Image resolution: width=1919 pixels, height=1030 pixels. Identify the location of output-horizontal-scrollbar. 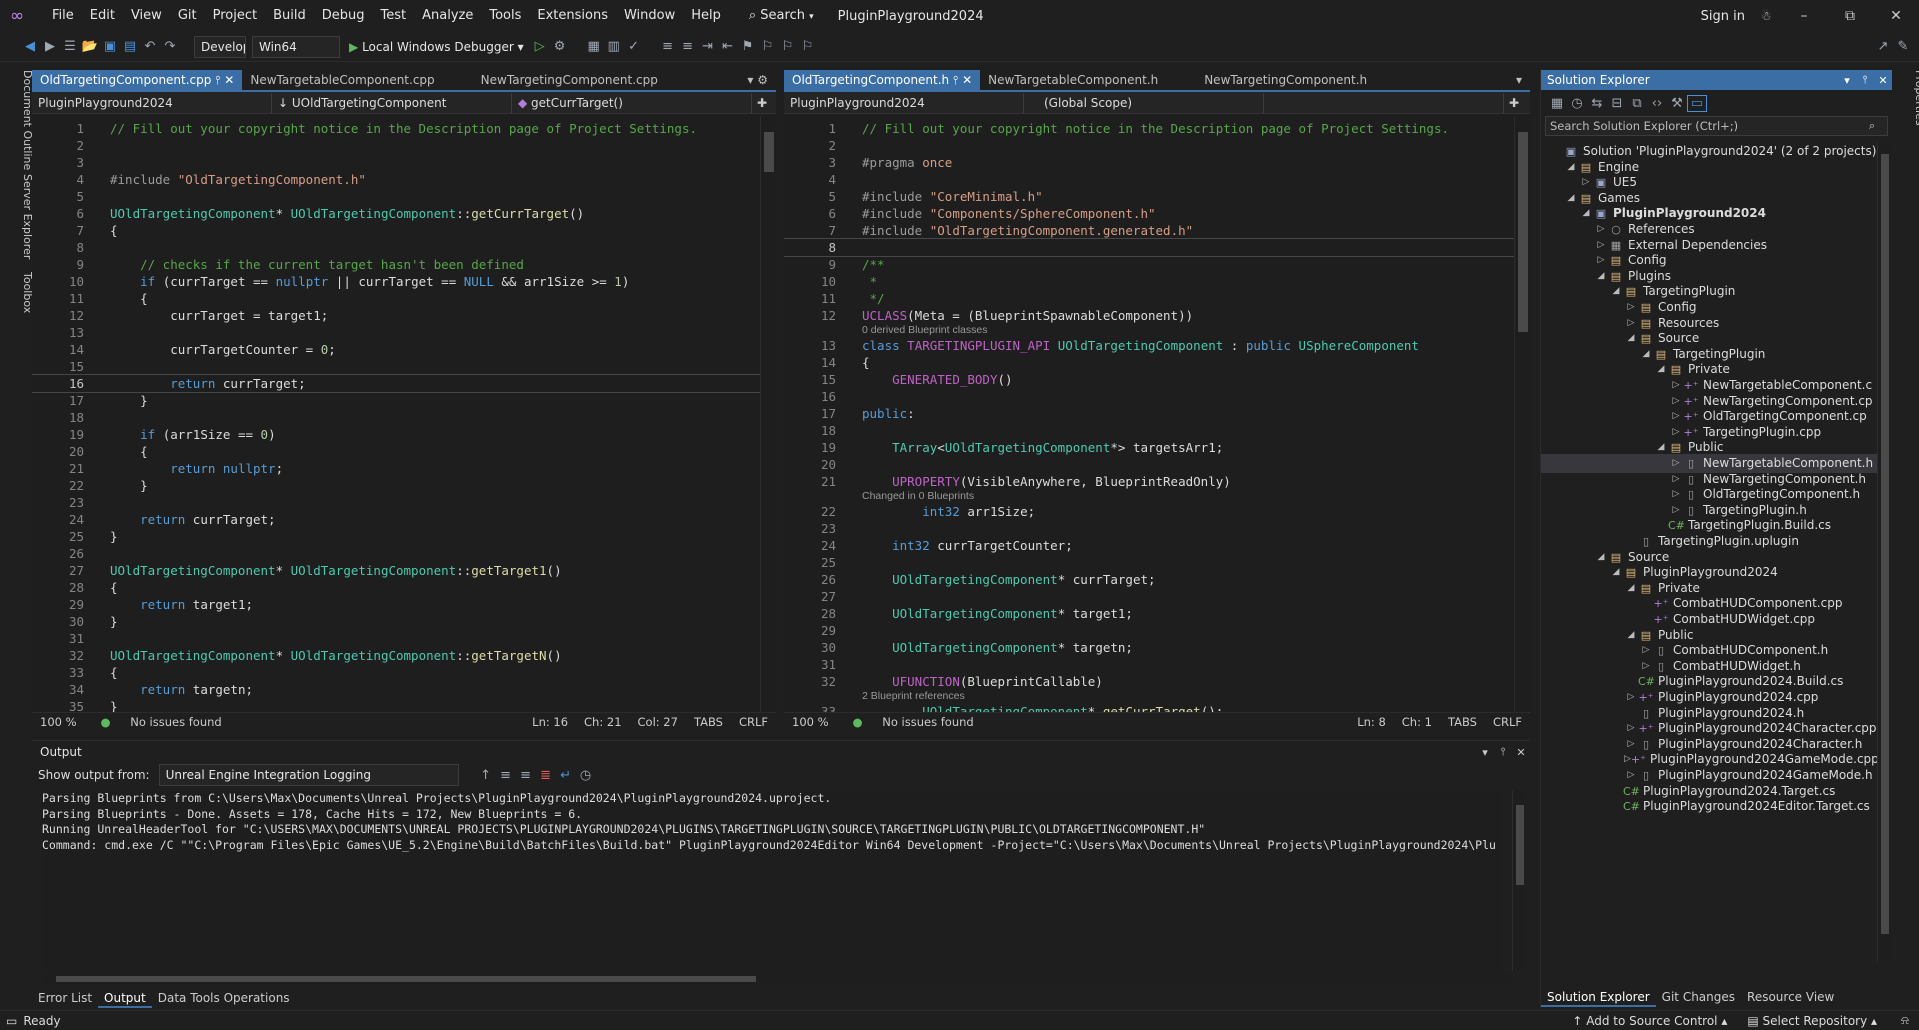
(777, 979).